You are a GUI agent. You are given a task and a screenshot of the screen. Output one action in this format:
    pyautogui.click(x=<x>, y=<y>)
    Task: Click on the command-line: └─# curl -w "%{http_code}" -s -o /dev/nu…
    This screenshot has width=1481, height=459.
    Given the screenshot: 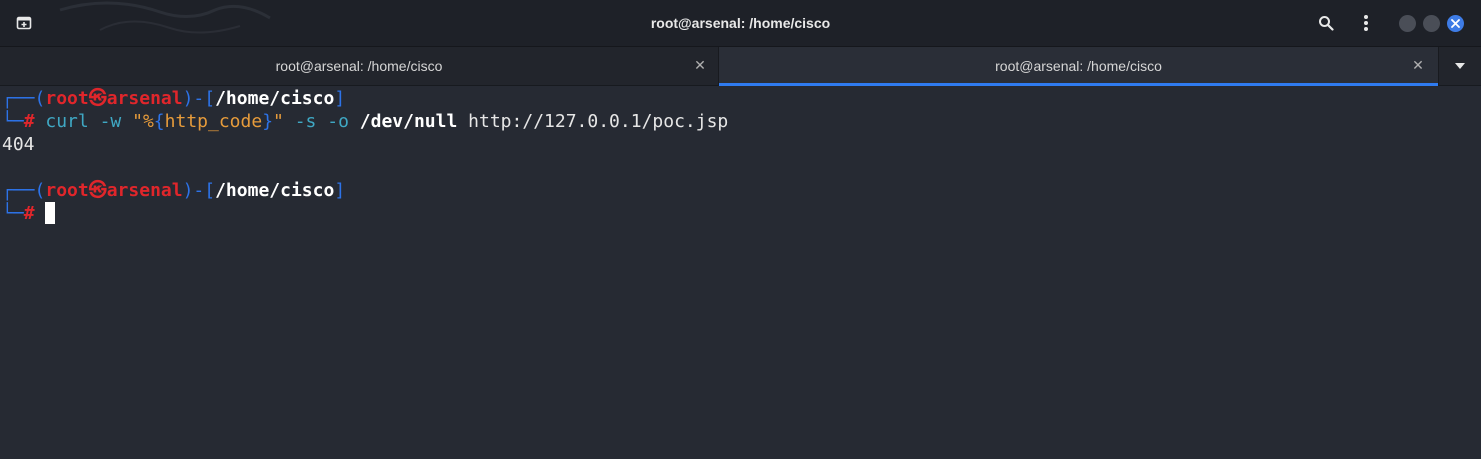 What is the action you would take?
    pyautogui.click(x=365, y=121)
    